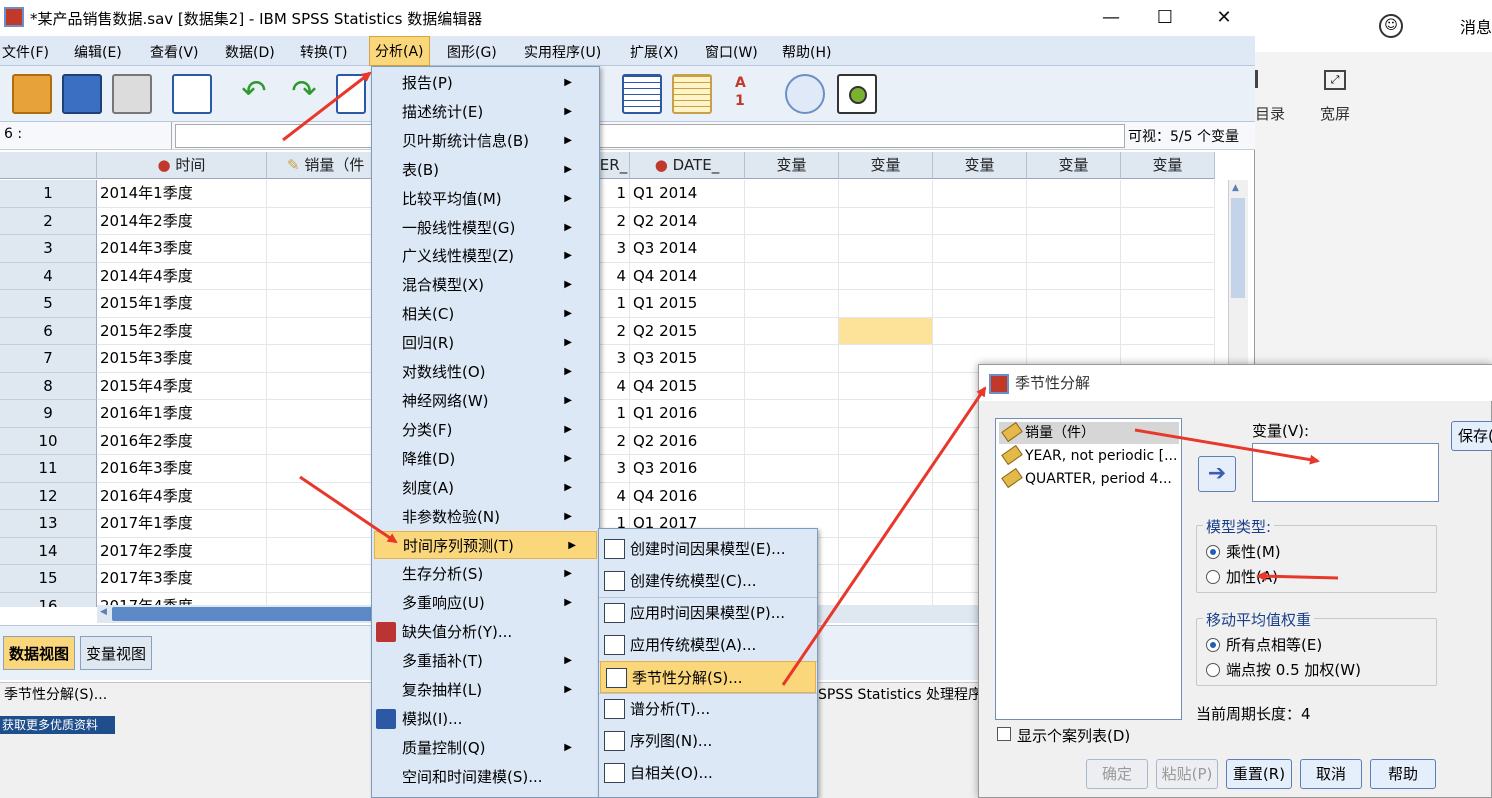 The width and height of the screenshot is (1492, 798). Describe the element at coordinates (322, 165) in the screenshot. I see `column-header-sales: ✎ 销量（件` at that location.